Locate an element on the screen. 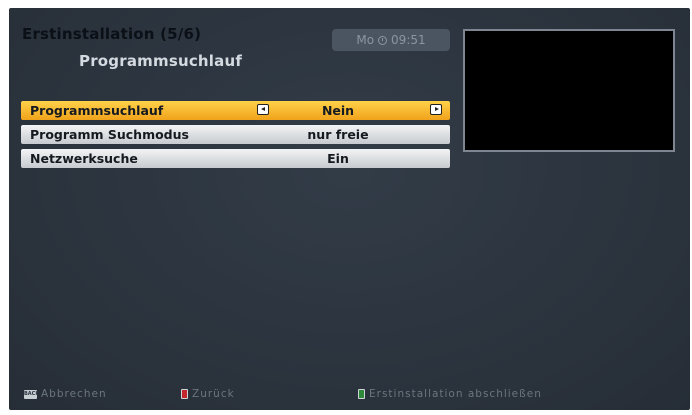 Image resolution: width=692 pixels, height=415 pixels. green-key-icon is located at coordinates (361, 394).